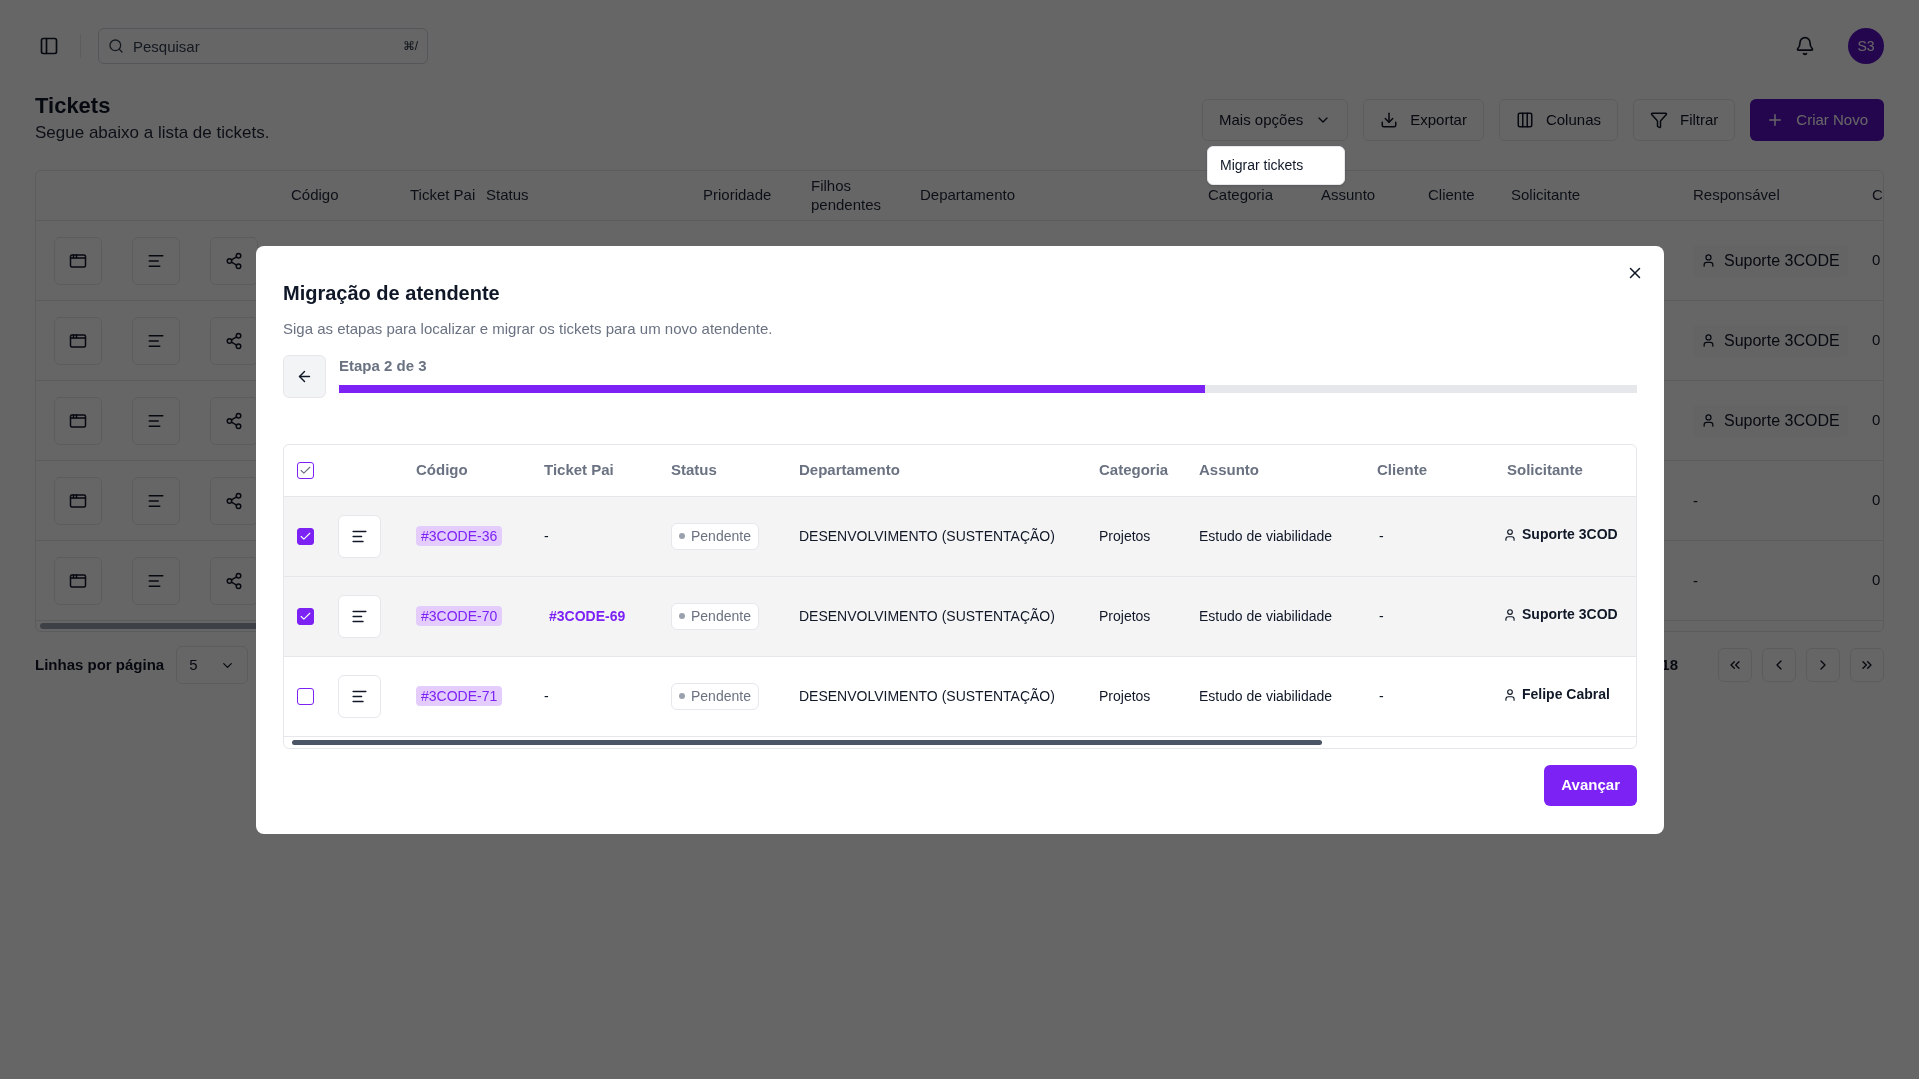 The image size is (1919, 1079). What do you see at coordinates (392, 293) in the screenshot?
I see `dialog-title: Migração de atendente` at bounding box center [392, 293].